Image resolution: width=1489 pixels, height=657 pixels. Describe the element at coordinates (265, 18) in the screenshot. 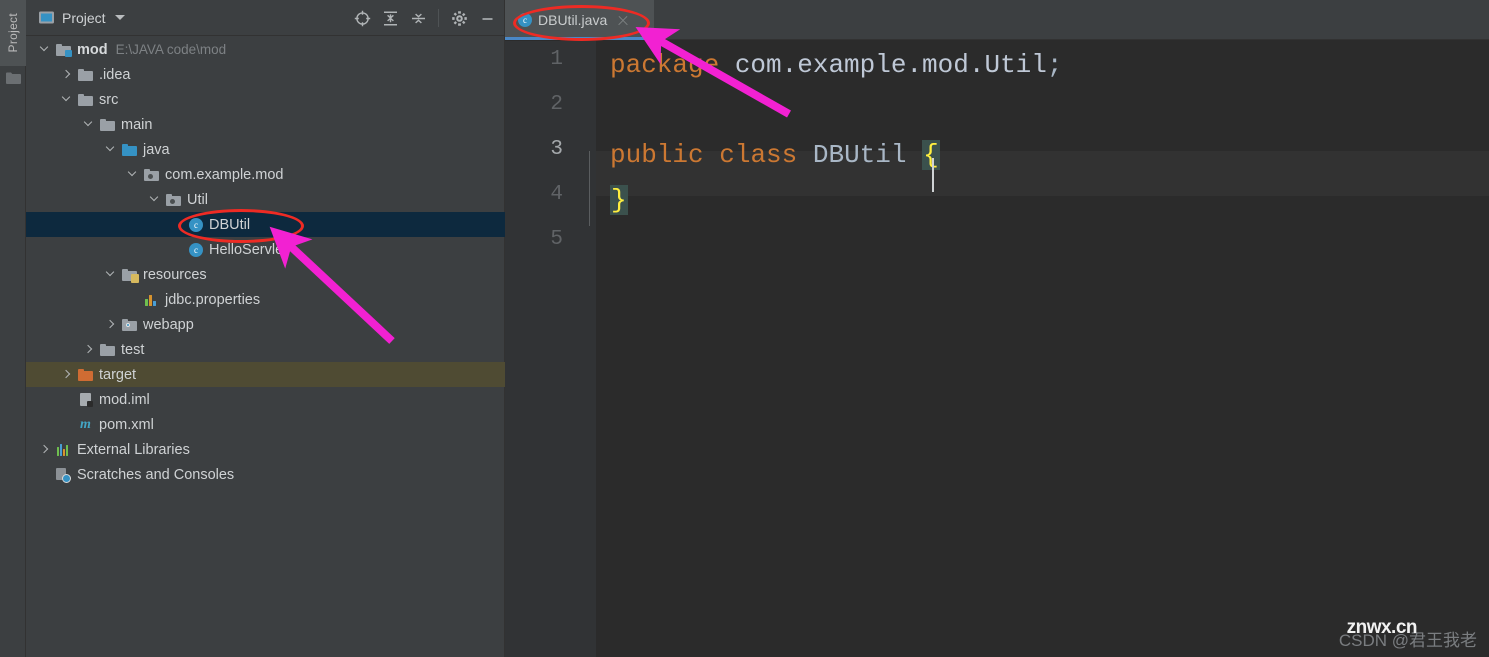

I see `project-panel-header: Project` at that location.